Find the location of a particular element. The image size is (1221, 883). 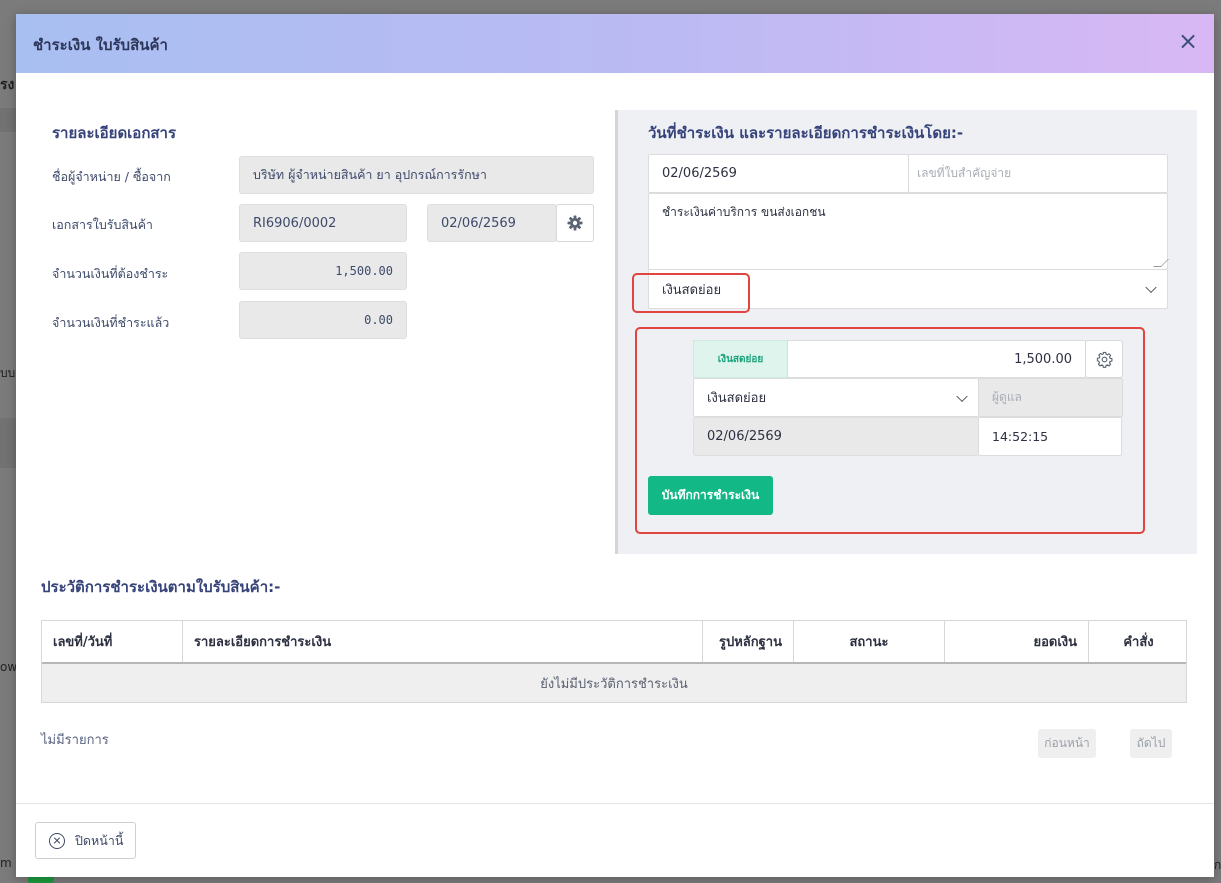

line-settings-button is located at coordinates (1104, 359).